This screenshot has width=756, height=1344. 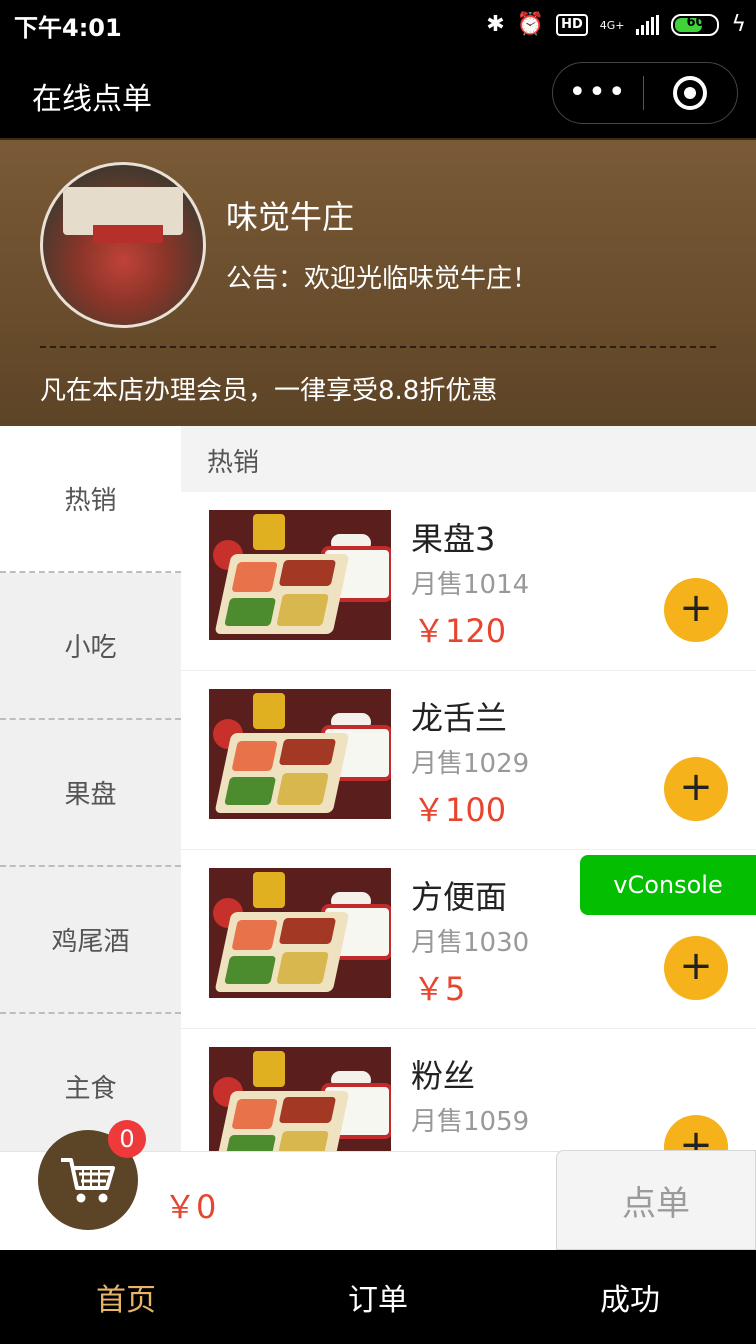 I want to click on menu-capsule: •••, so click(x=645, y=93).